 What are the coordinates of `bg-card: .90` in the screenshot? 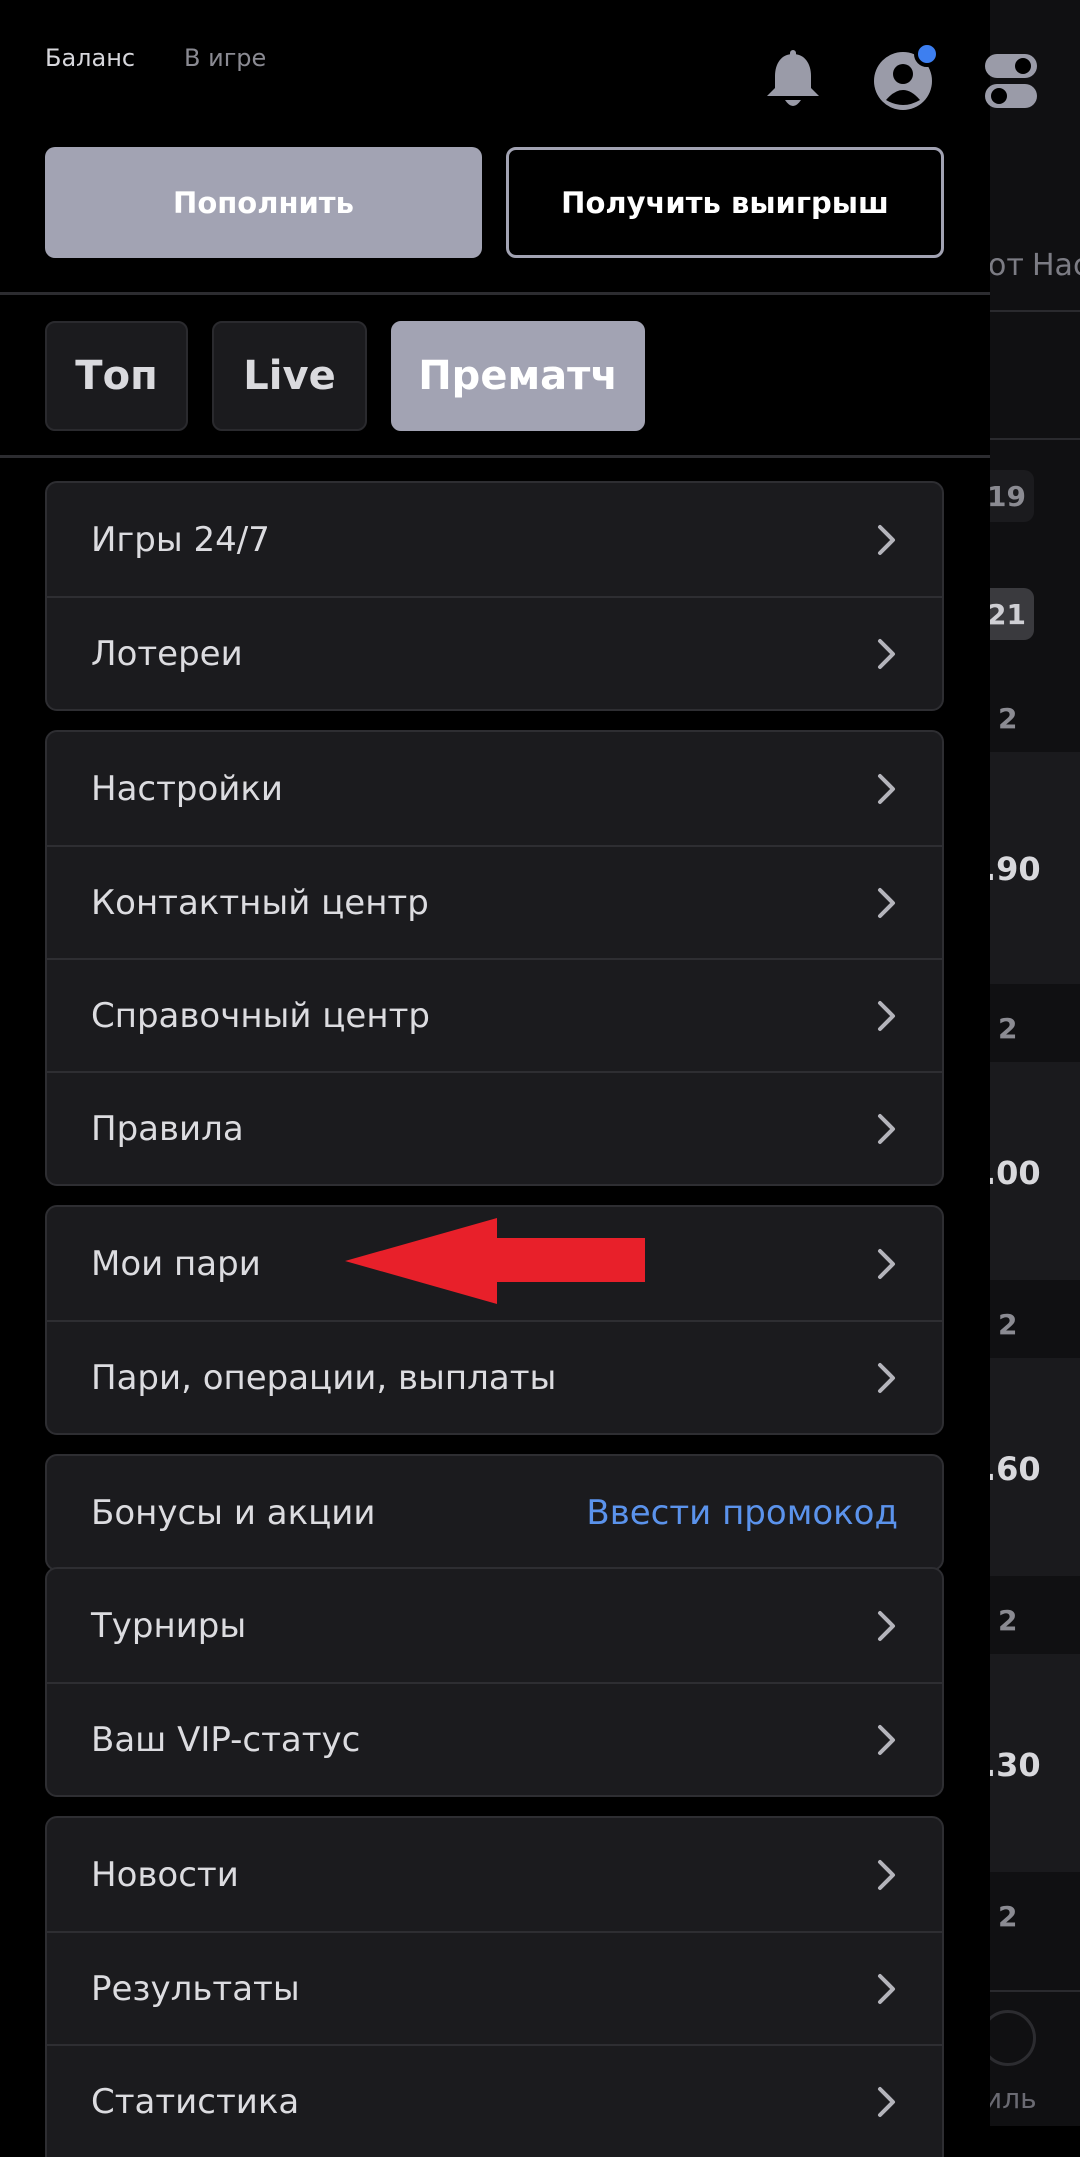 It's located at (1035, 868).